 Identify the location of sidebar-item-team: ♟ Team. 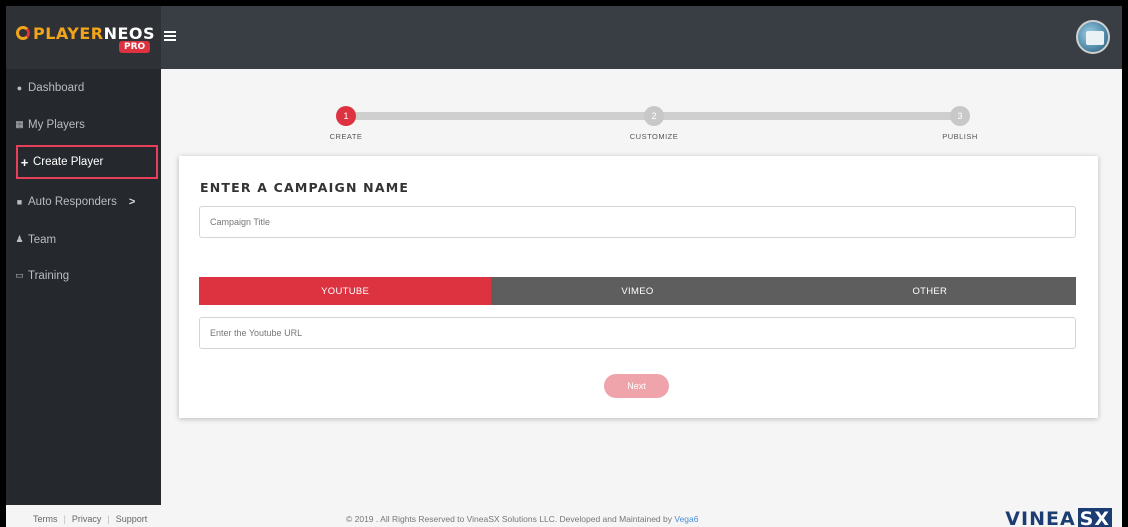
(83, 239).